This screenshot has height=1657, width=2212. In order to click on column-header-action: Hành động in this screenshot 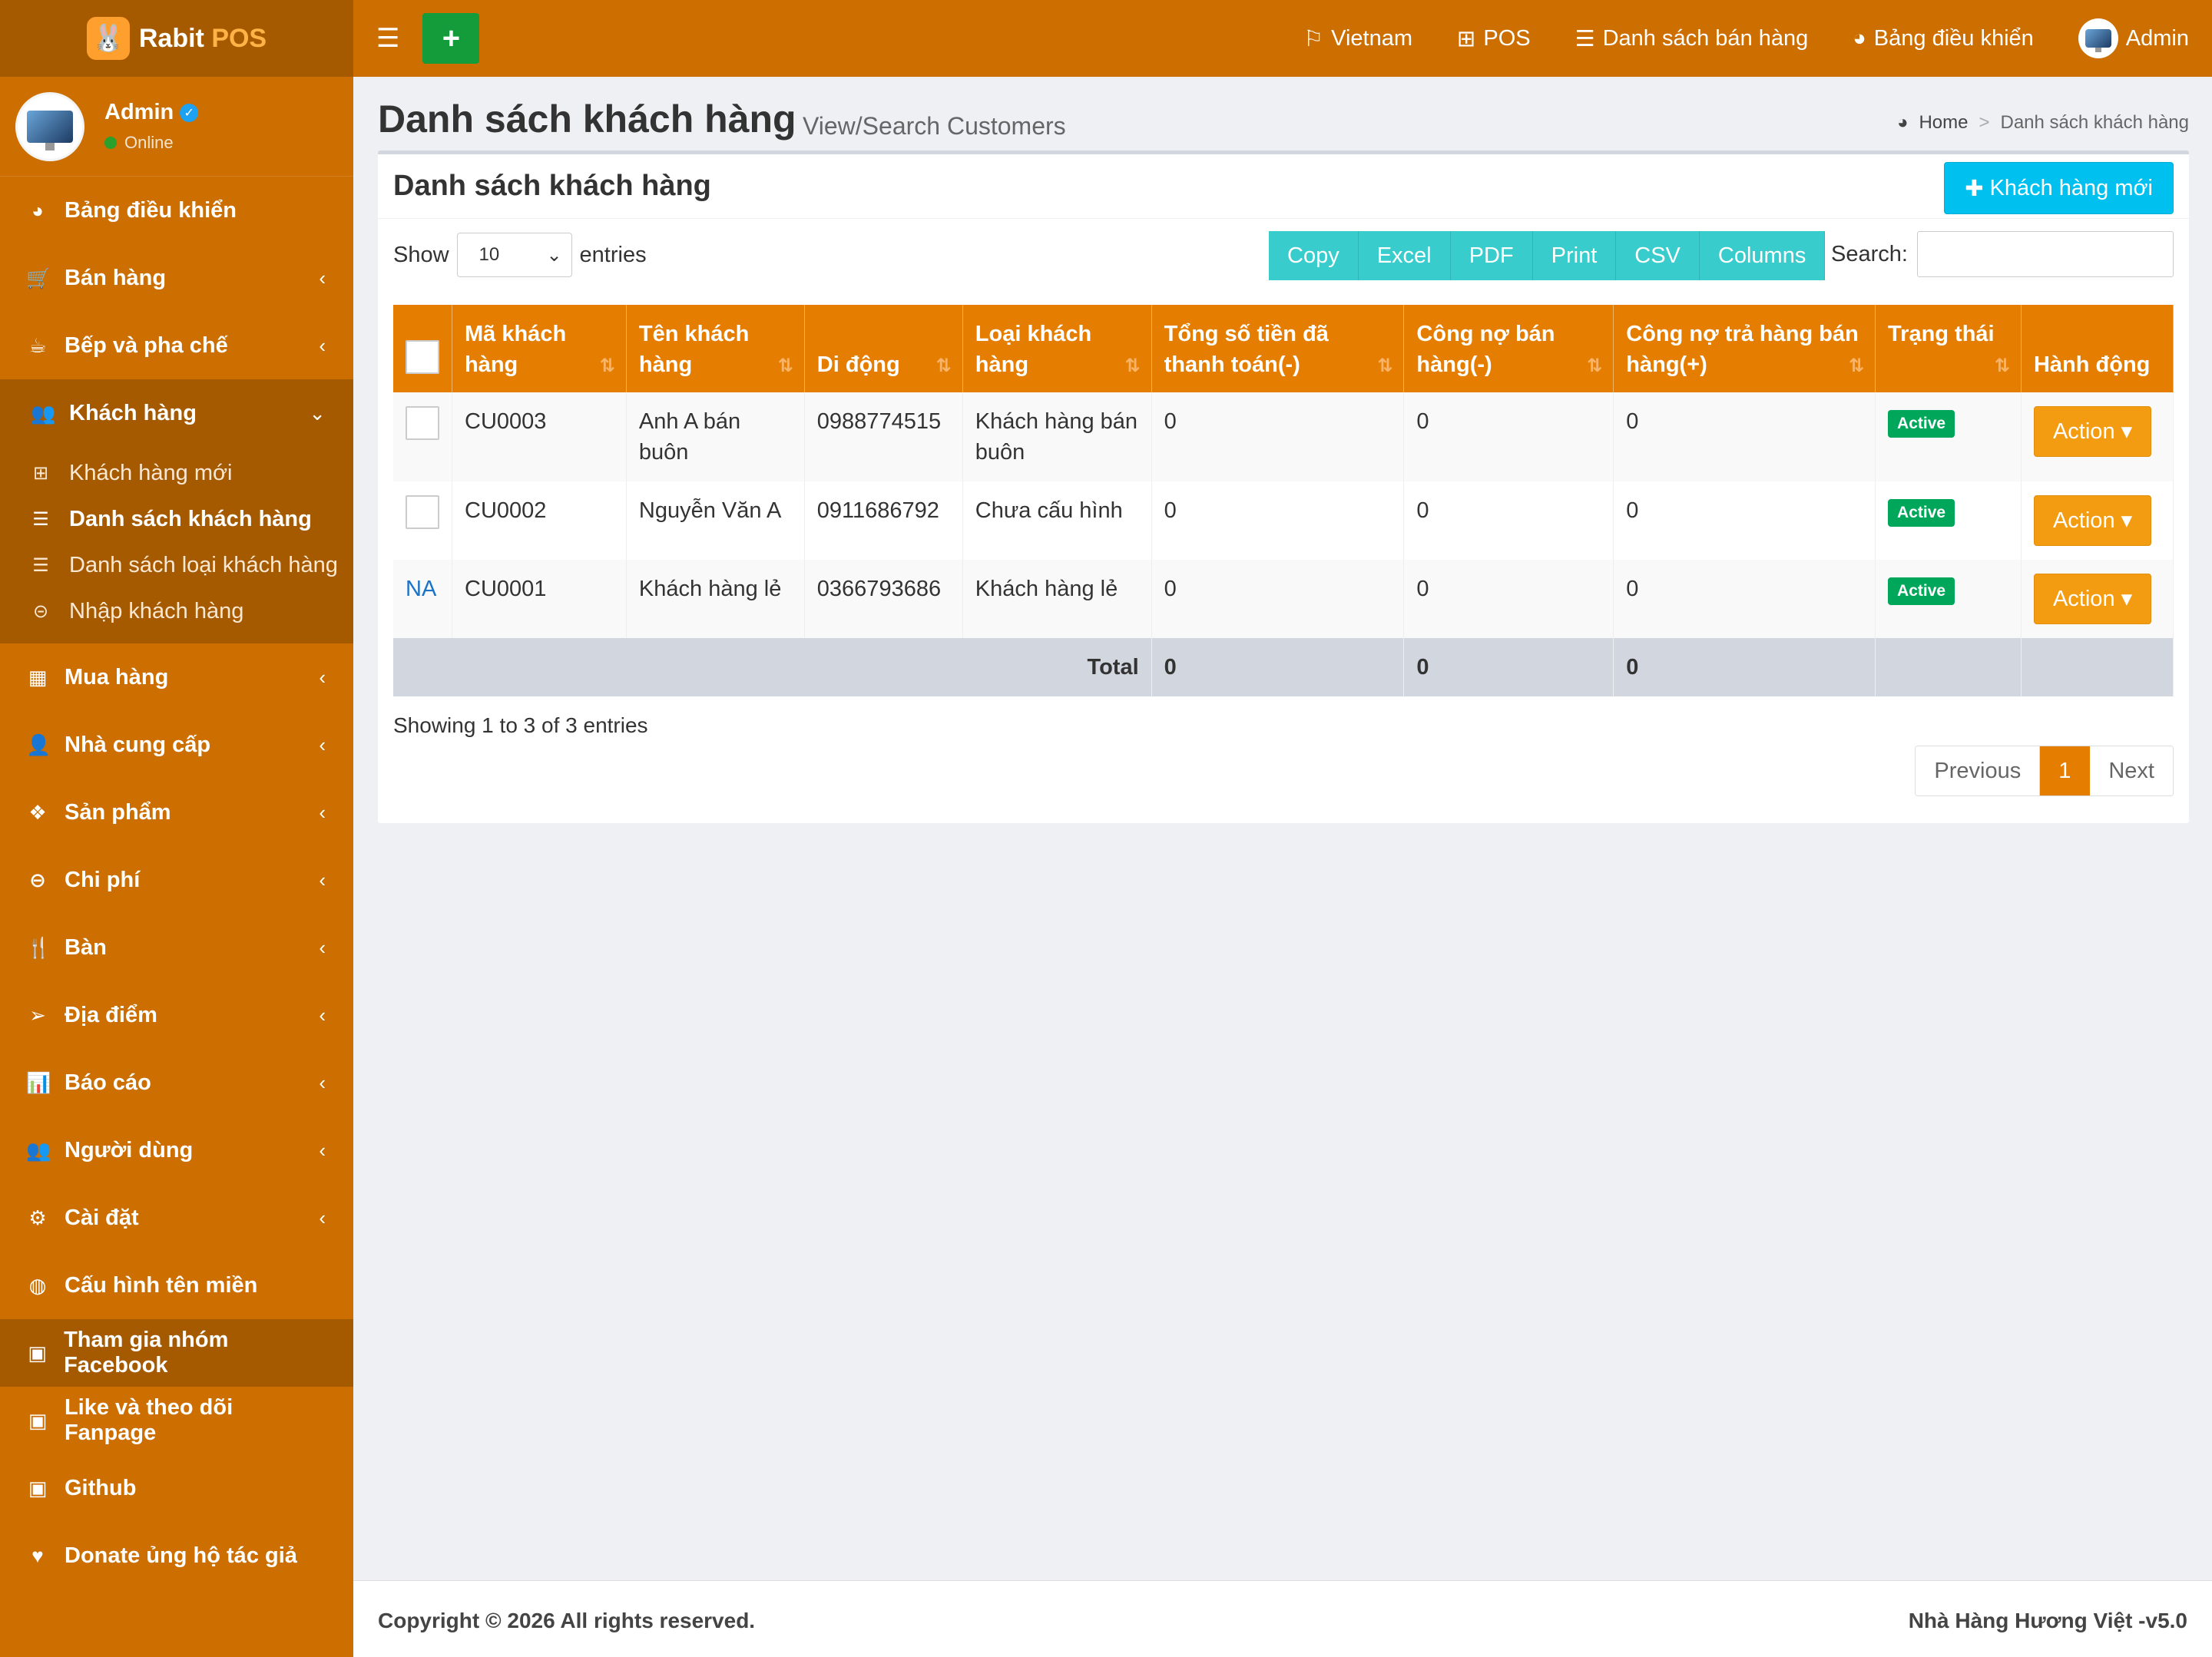, I will do `click(2098, 349)`.